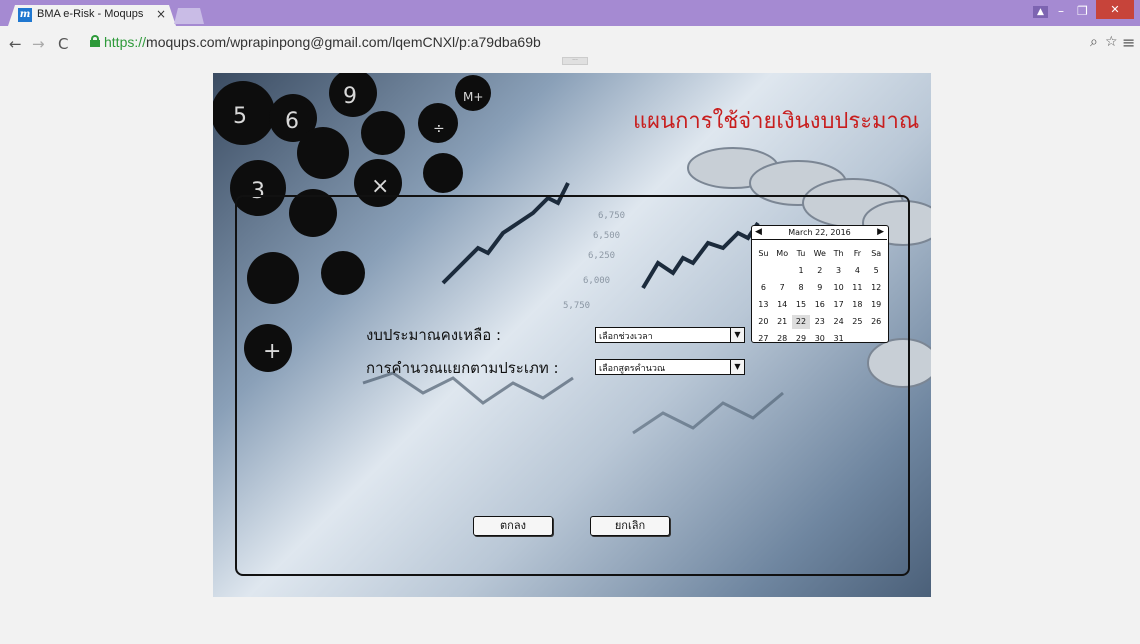  I want to click on calendar-day: 21, so click(782, 322).